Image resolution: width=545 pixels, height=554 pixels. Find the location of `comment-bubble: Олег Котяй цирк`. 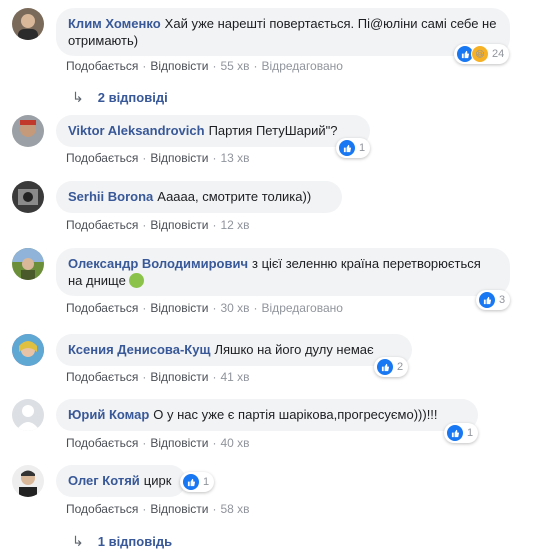

comment-bubble: Олег Котяй цирк is located at coordinates (121, 481).